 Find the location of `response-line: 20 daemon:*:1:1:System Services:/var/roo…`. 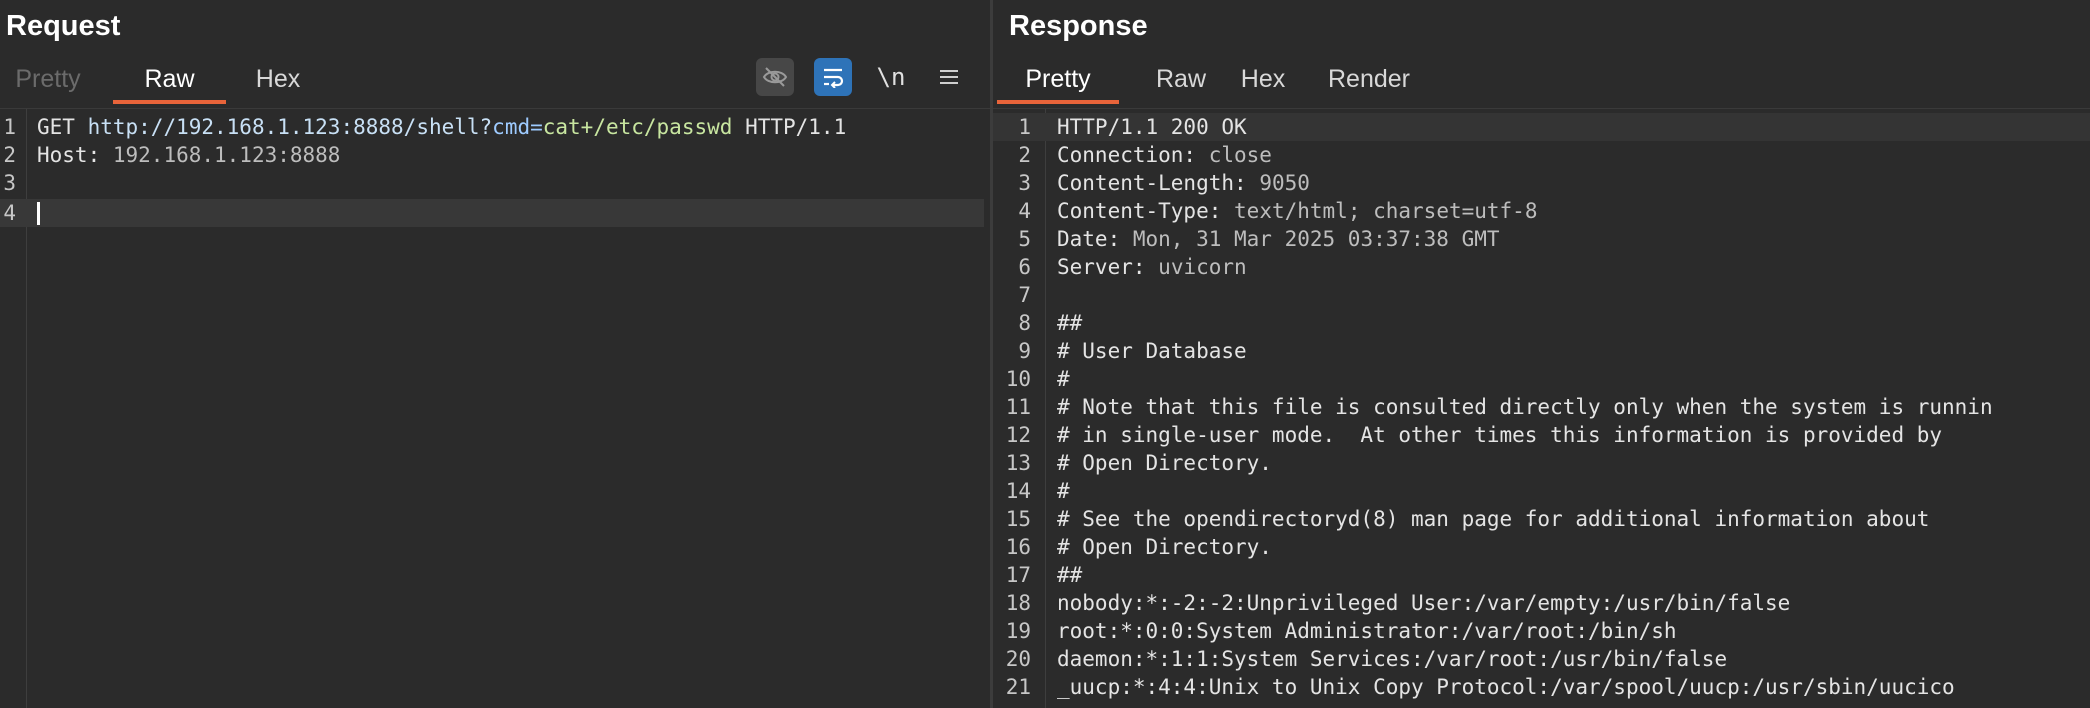

response-line: 20 daemon:*:1:1:System Services:/var/roo… is located at coordinates (1541, 659).